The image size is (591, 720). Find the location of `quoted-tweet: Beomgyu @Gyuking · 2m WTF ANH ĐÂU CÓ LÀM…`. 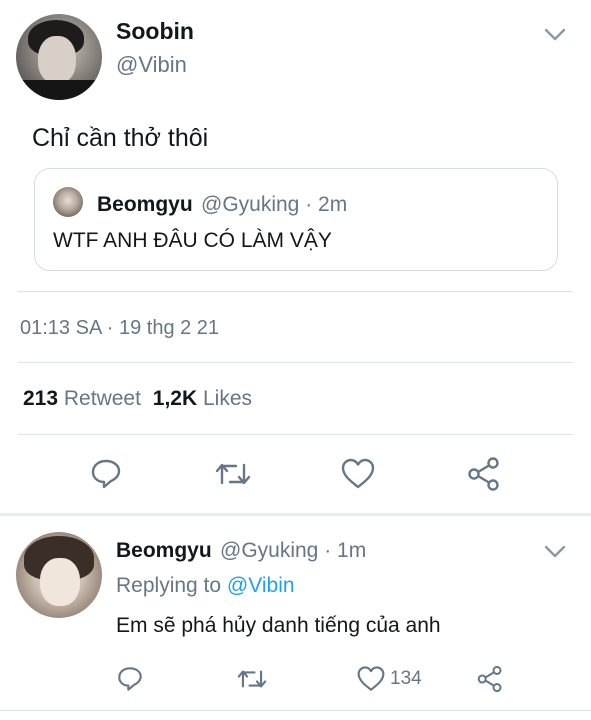

quoted-tweet: Beomgyu @Gyuking · 2m WTF ANH ĐÂU CÓ LÀM… is located at coordinates (296, 219).